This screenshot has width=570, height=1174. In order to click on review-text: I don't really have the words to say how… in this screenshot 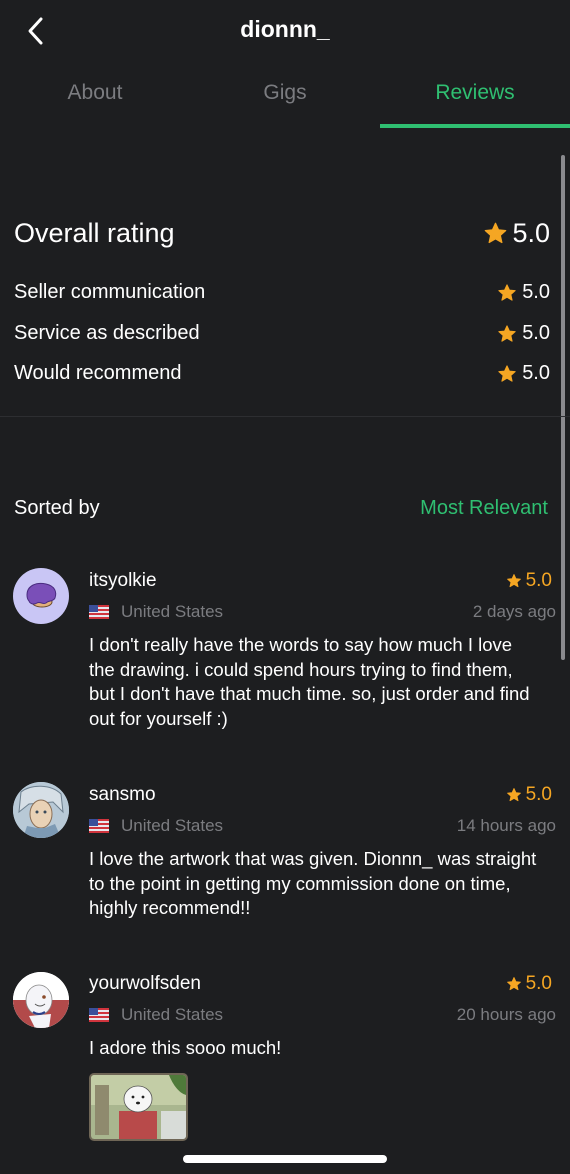, I will do `click(309, 681)`.